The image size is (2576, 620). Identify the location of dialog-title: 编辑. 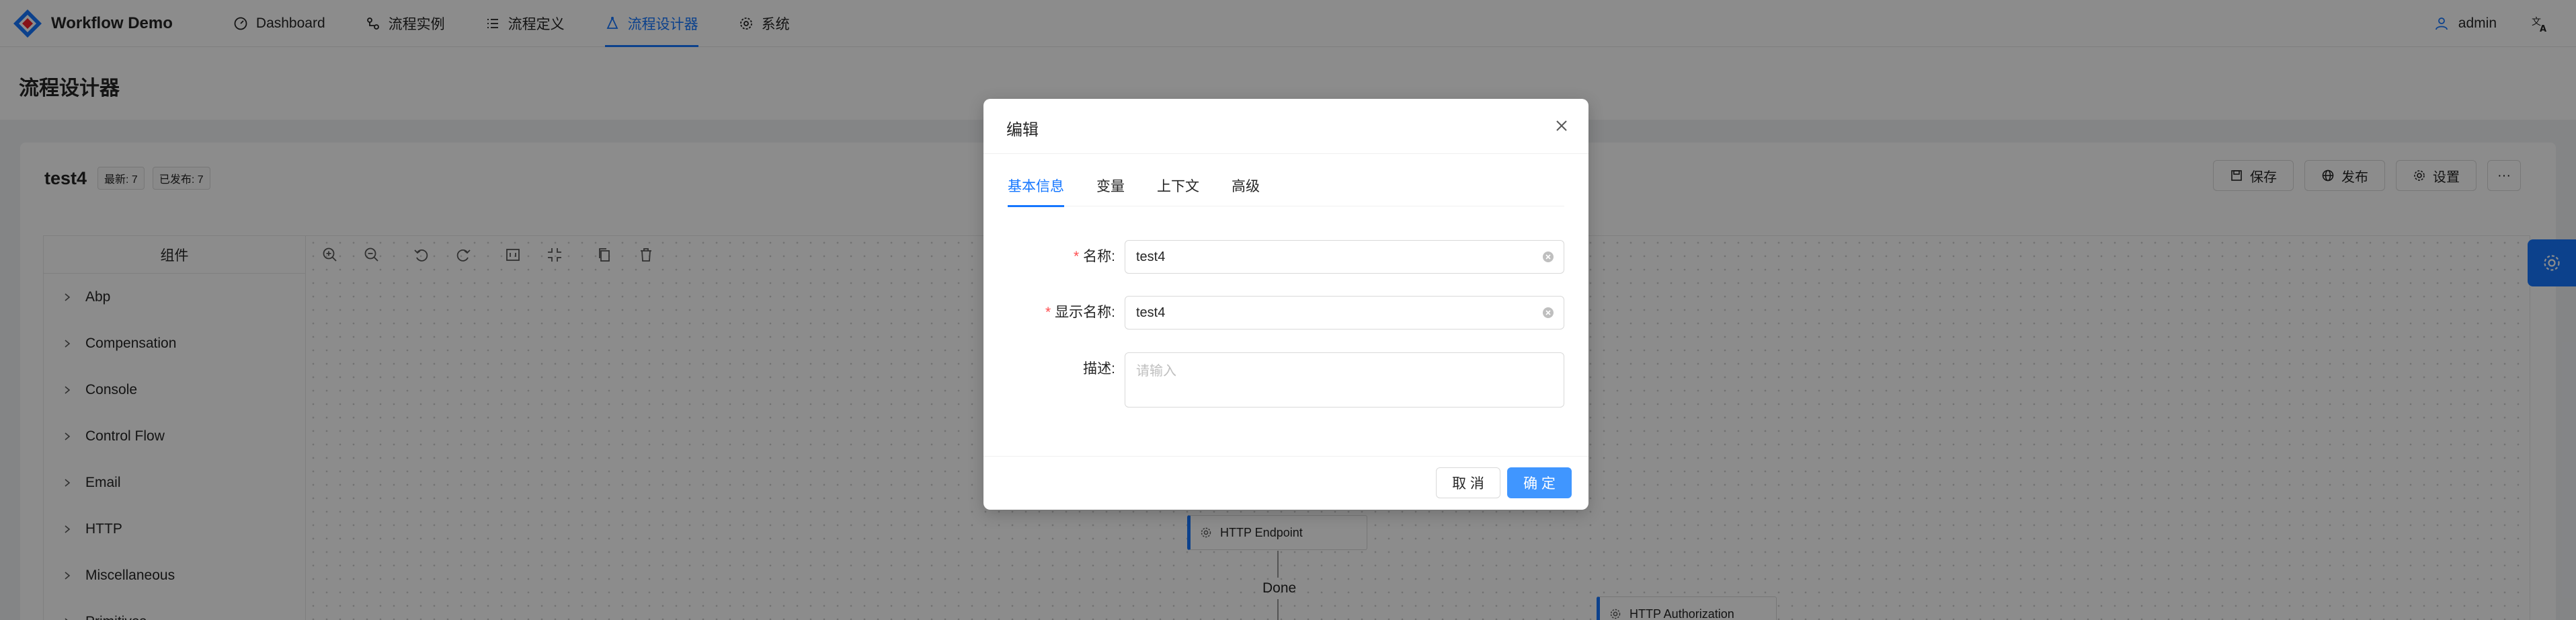
(1022, 130).